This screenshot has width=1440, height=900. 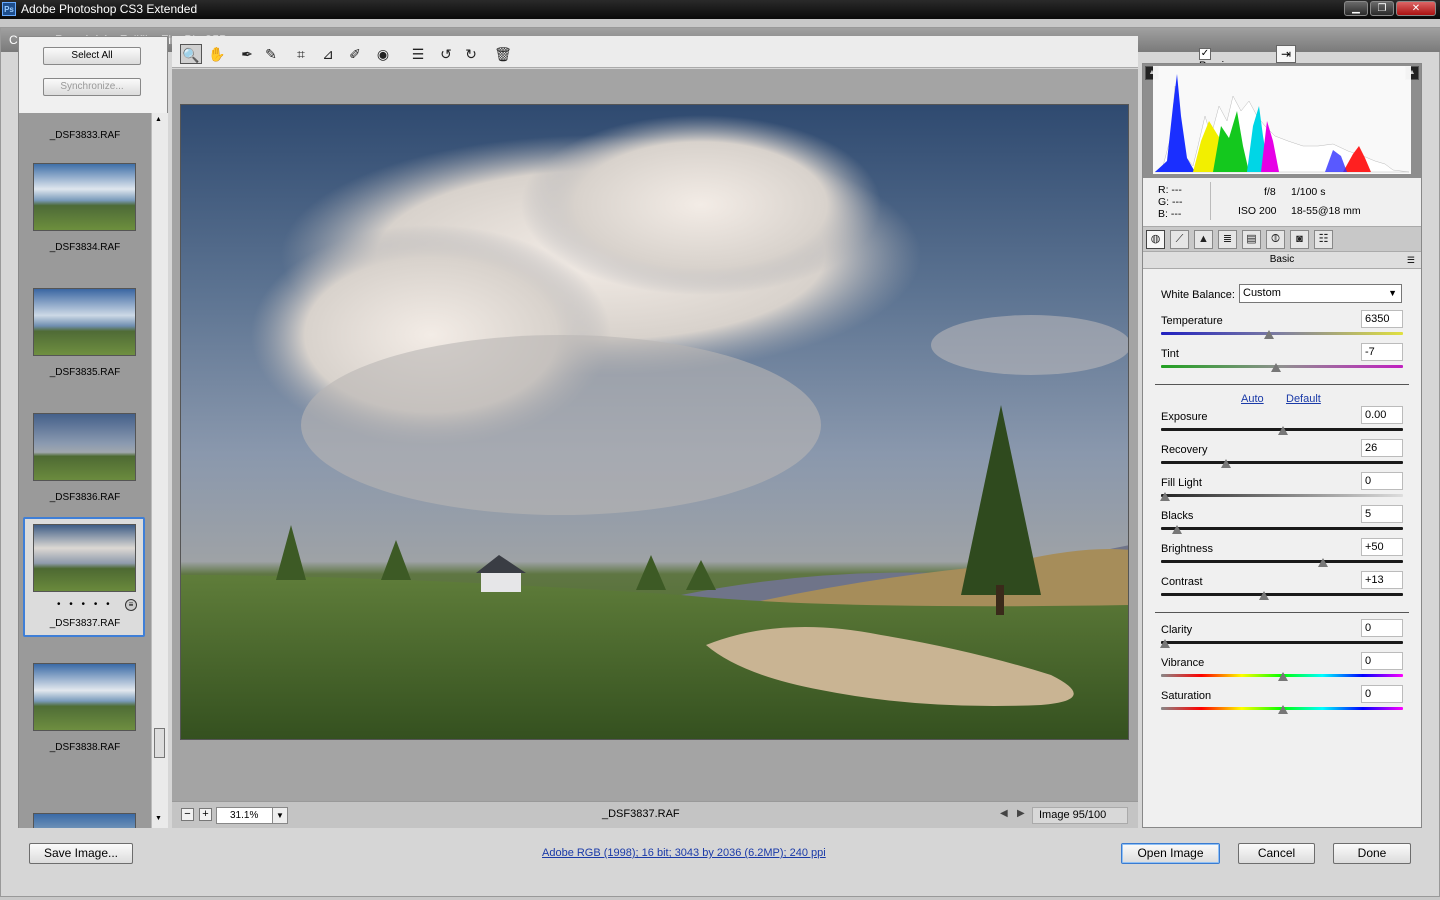 I want to click on slider-contrast: Contrast +13, so click(x=1283, y=588).